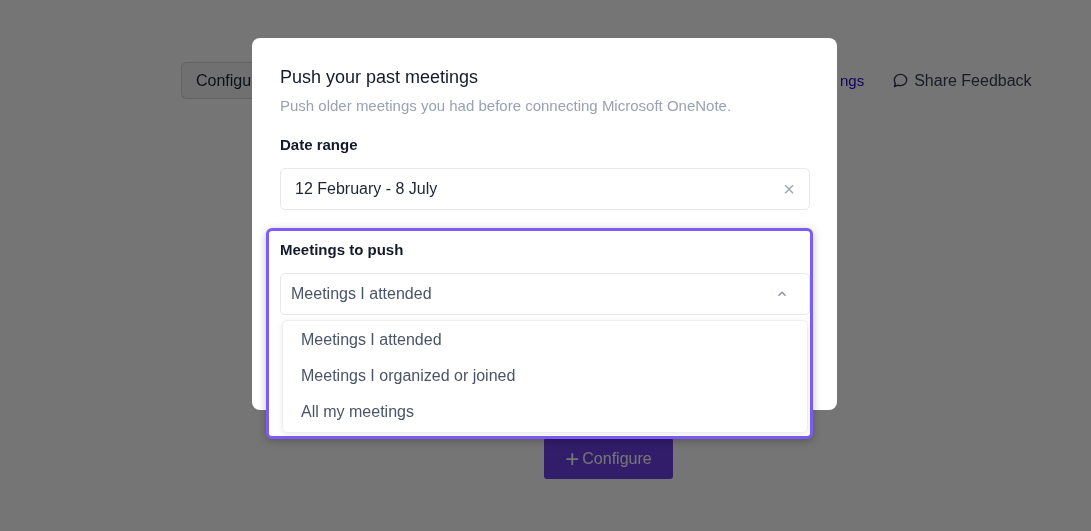 The image size is (1091, 531). Describe the element at coordinates (380, 77) in the screenshot. I see `modal-title: Push your past meetings` at that location.